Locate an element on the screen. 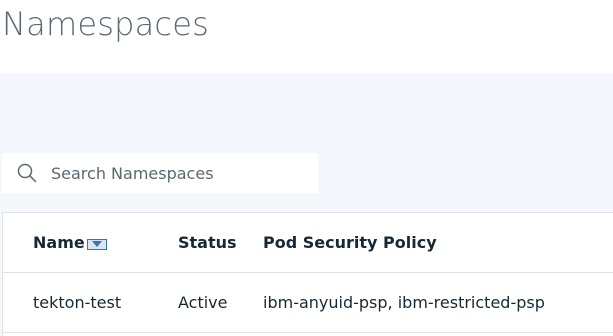  sort-descending-icon is located at coordinates (96, 244).